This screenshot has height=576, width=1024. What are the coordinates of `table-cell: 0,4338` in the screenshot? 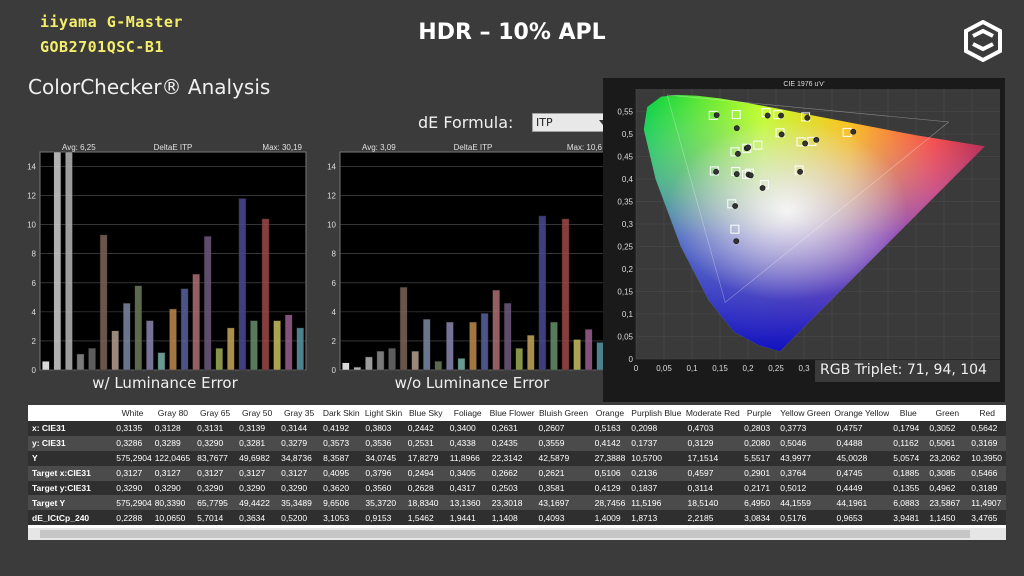 It's located at (467, 443).